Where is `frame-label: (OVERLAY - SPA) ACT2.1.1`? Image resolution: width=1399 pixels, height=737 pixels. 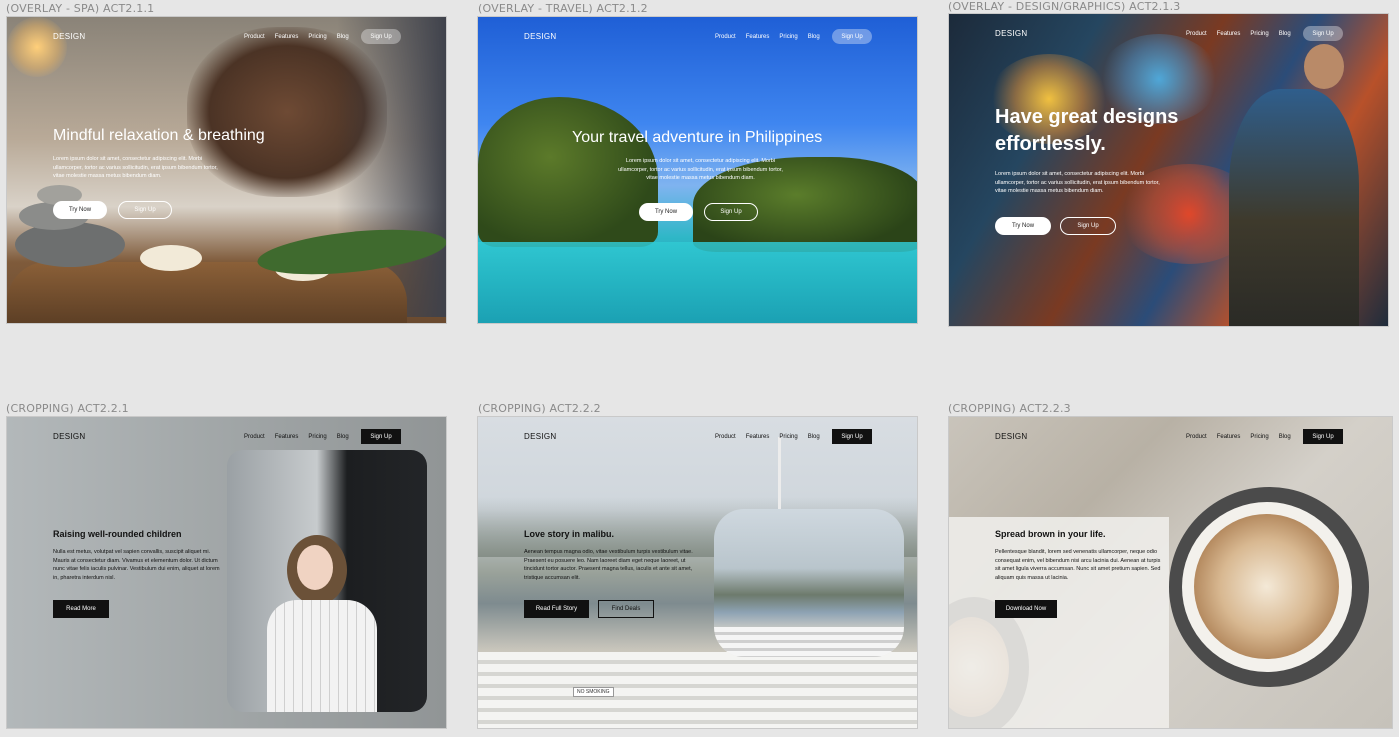
frame-label: (OVERLAY - SPA) ACT2.1.1 is located at coordinates (80, 8).